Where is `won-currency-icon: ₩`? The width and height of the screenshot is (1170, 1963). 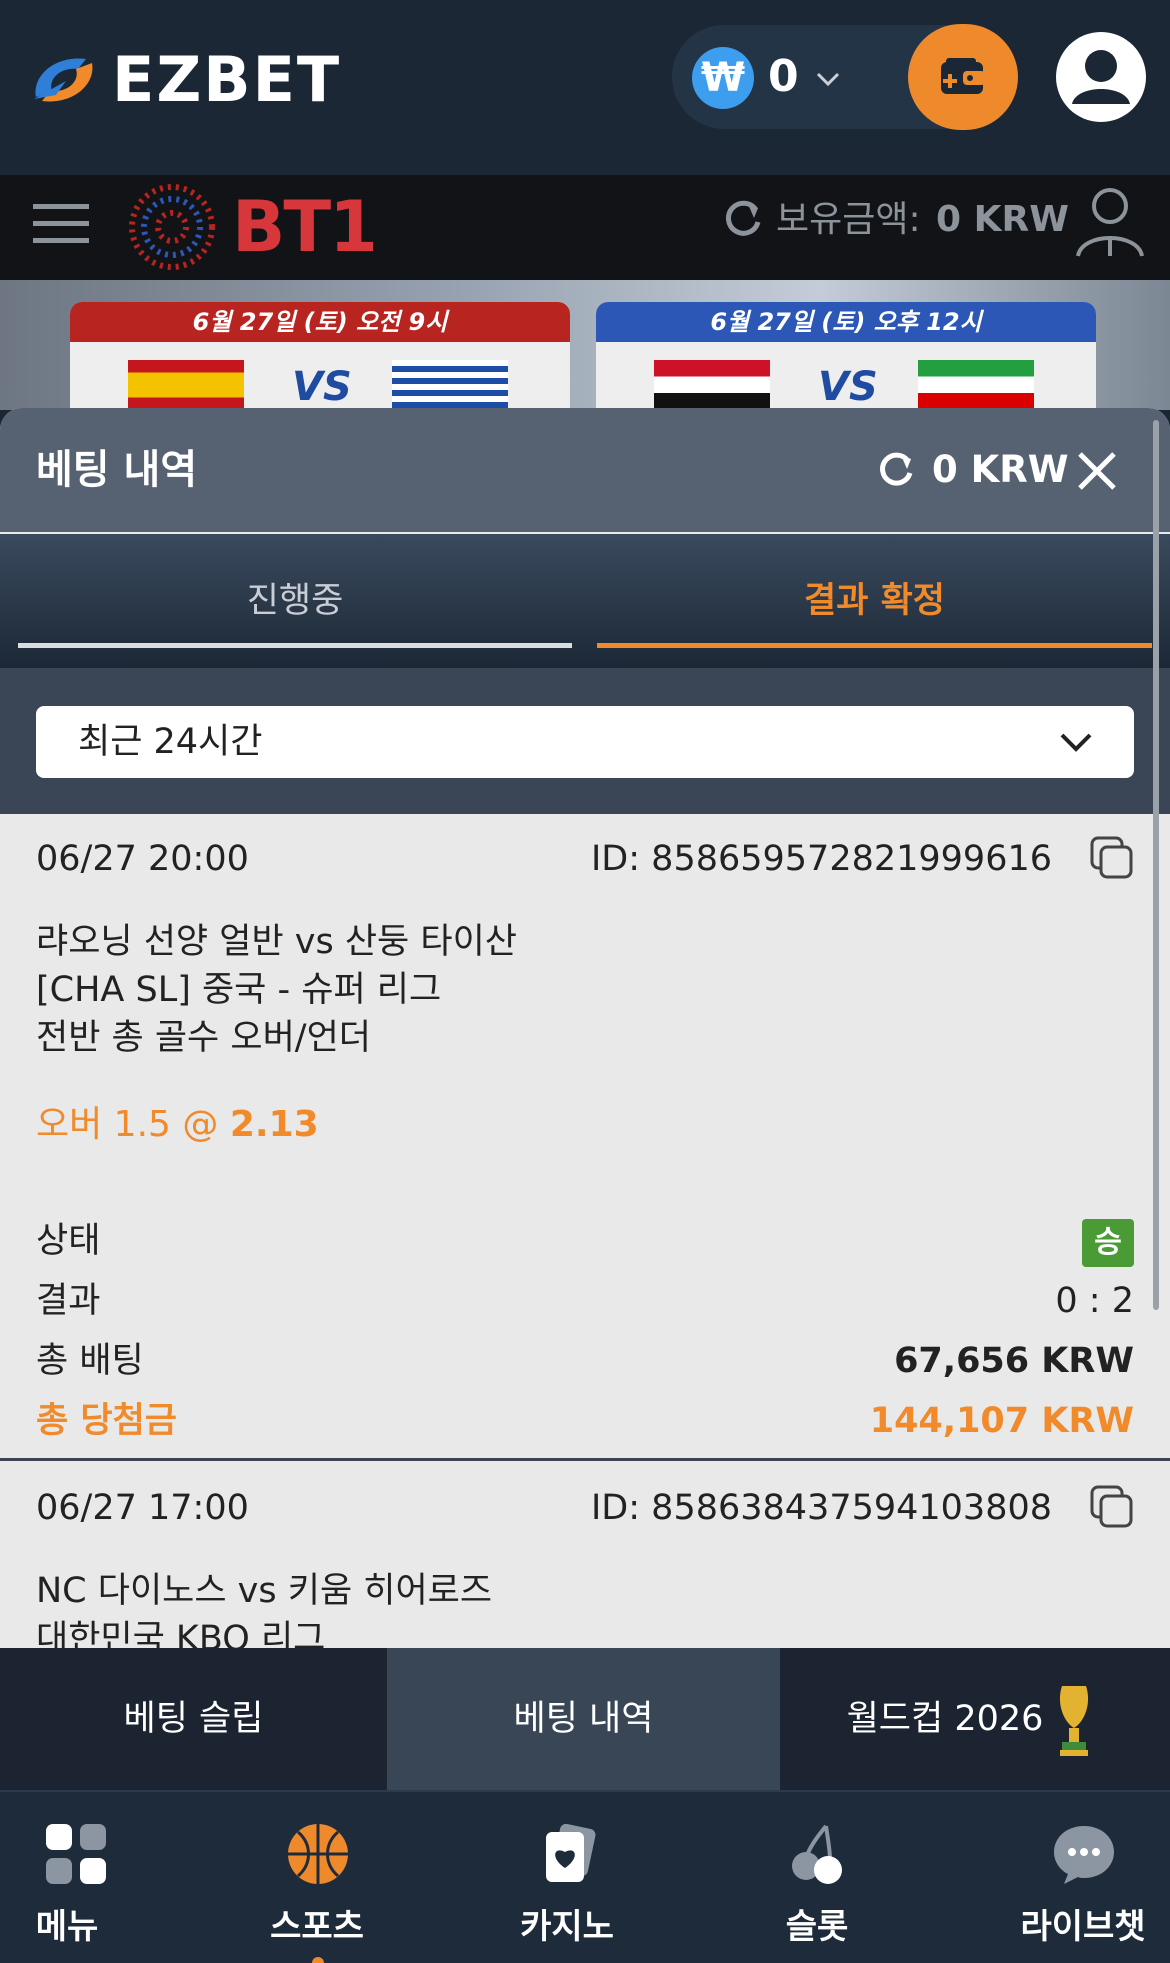 won-currency-icon: ₩ is located at coordinates (723, 78).